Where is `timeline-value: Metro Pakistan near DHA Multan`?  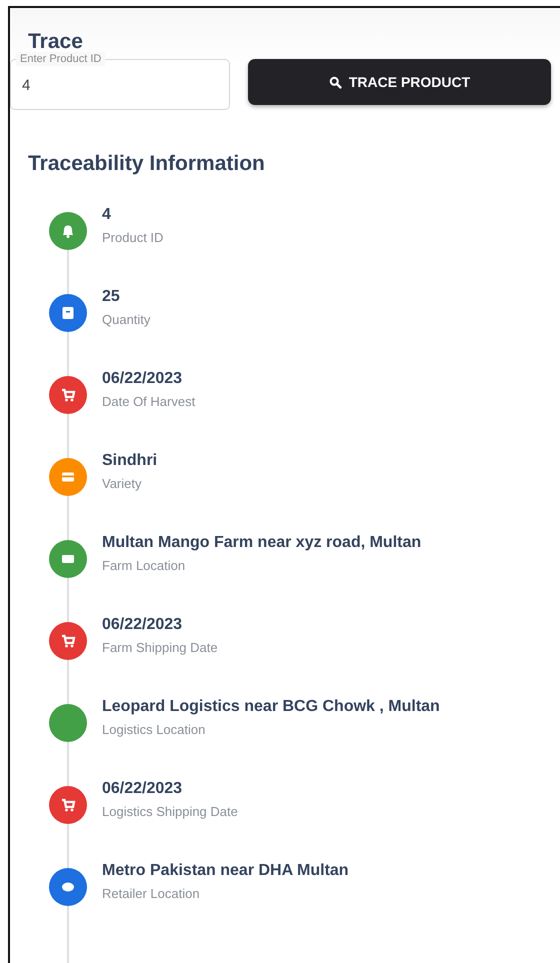 timeline-value: Metro Pakistan near DHA Multan is located at coordinates (225, 871).